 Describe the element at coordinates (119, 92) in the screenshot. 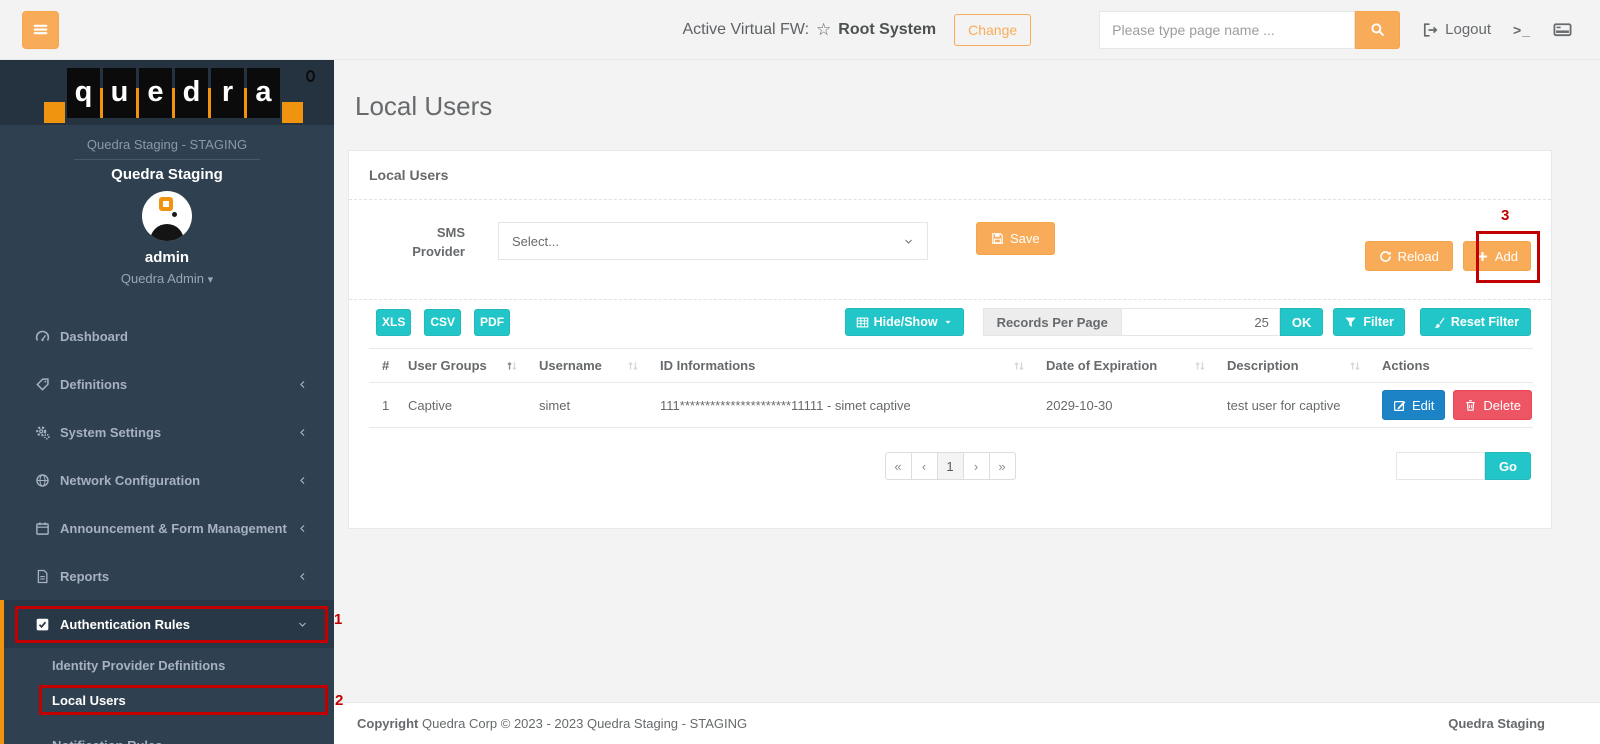

I see `logo-letter: u` at that location.